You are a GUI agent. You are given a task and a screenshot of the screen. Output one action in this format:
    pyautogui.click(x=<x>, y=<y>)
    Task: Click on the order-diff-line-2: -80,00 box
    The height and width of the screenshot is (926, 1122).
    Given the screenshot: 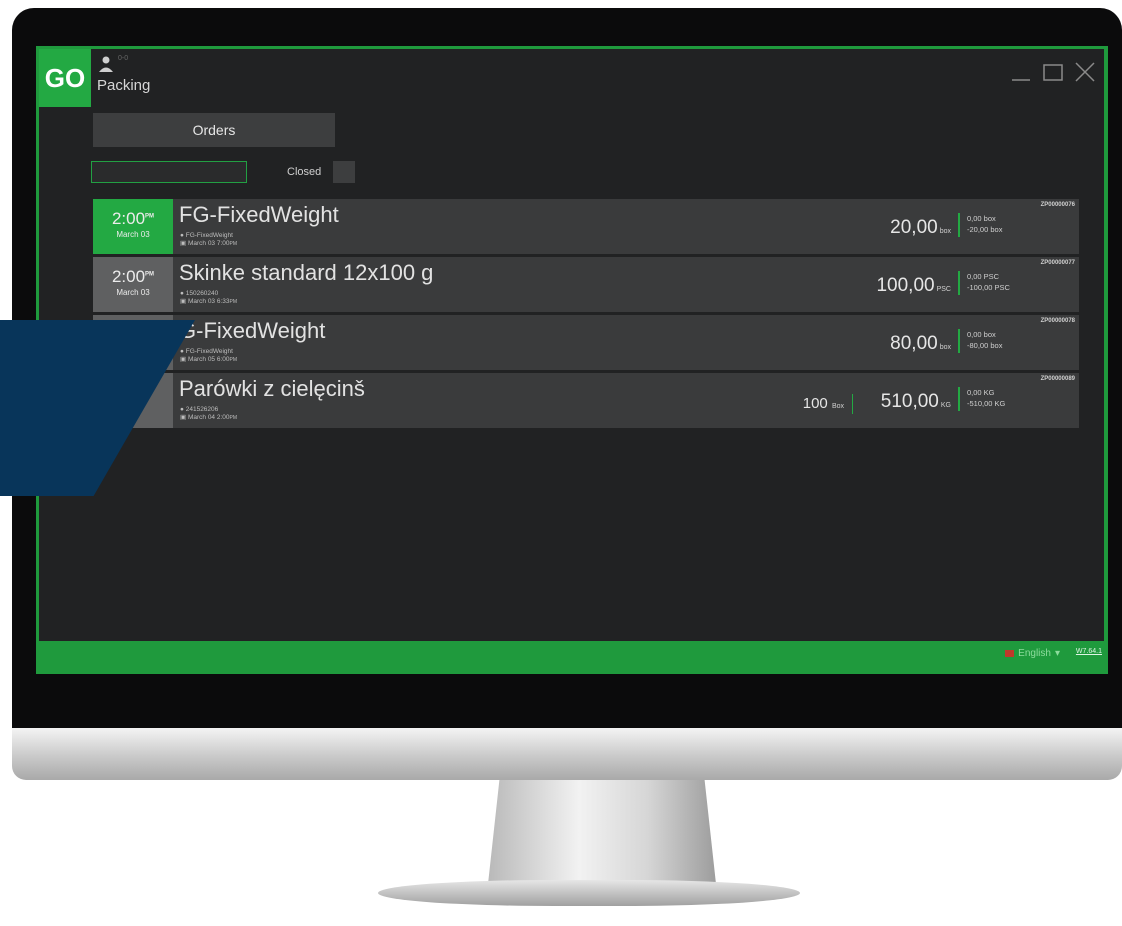 What is the action you would take?
    pyautogui.click(x=985, y=345)
    